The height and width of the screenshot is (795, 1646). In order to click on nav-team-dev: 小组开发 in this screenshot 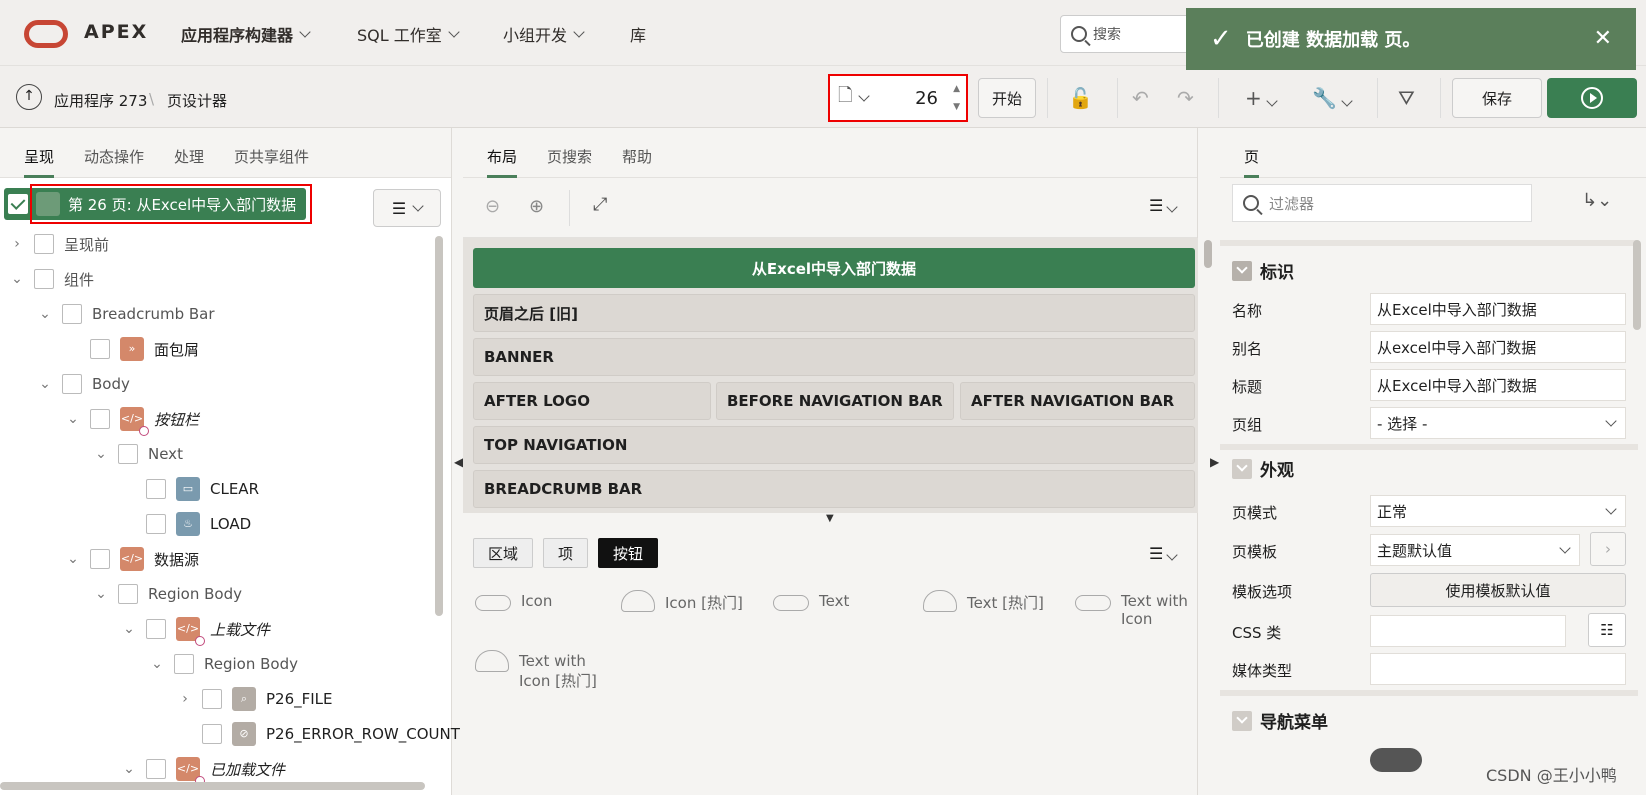, I will do `click(544, 34)`.